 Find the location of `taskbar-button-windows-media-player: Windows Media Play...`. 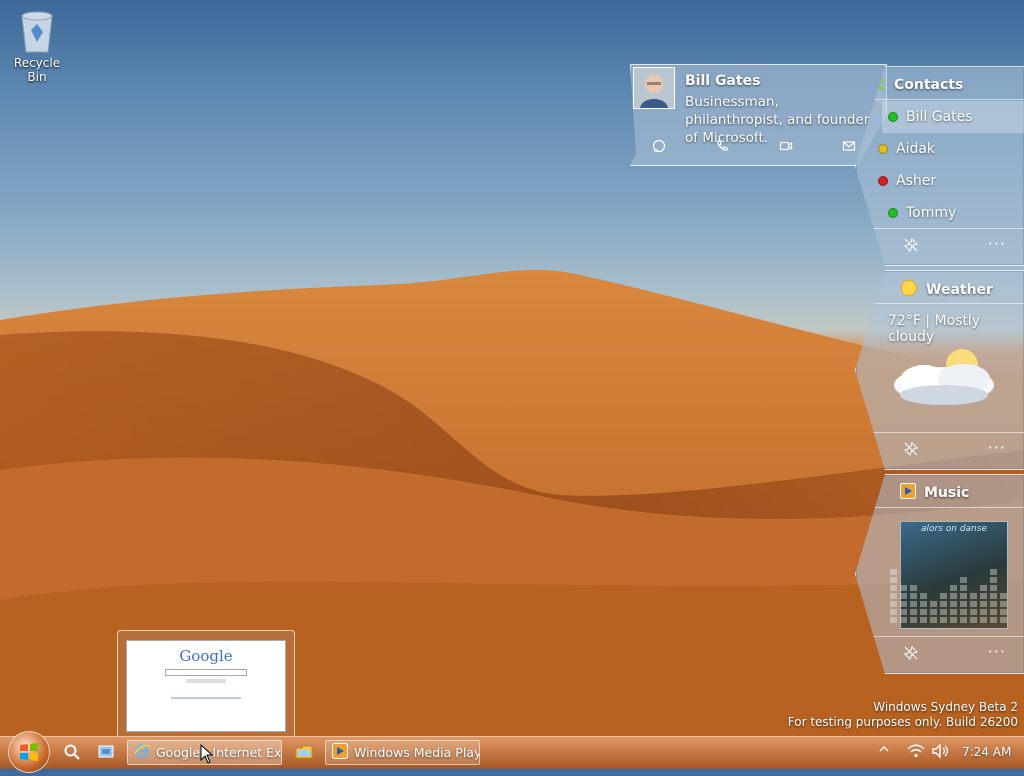

taskbar-button-windows-media-player: Windows Media Play... is located at coordinates (402, 752).